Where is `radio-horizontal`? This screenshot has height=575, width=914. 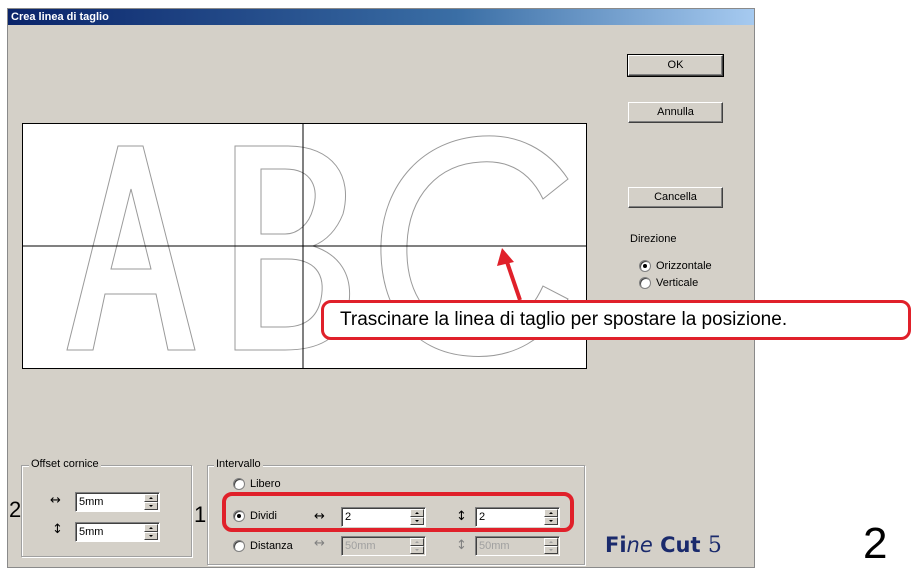
radio-horizontal is located at coordinates (645, 266).